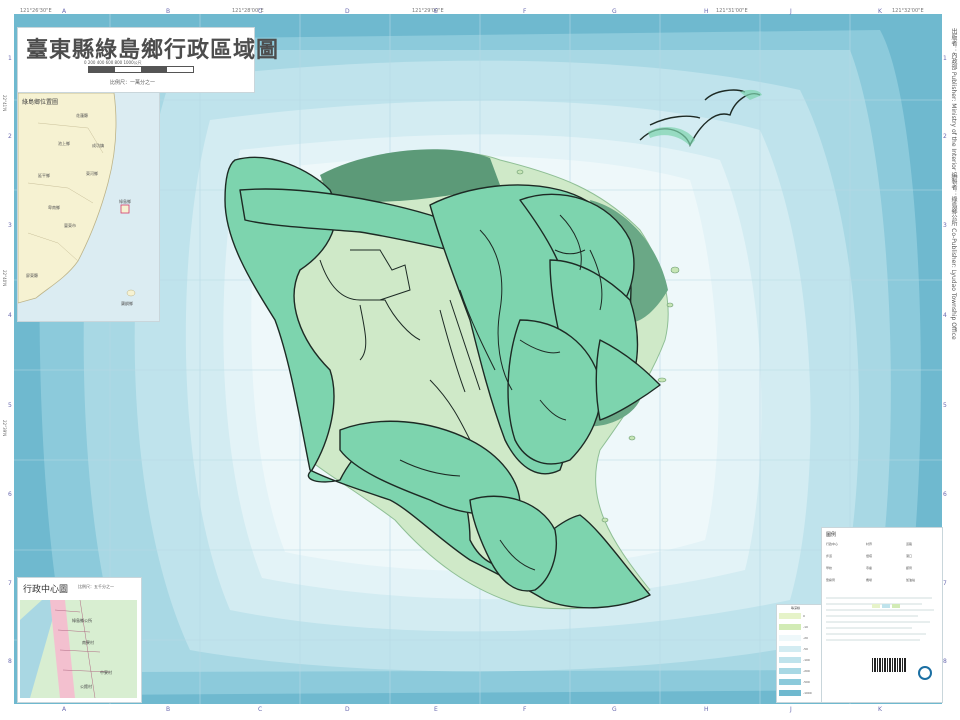  What do you see at coordinates (807, 693) in the screenshot?
I see `depth-label-8: -1000` at bounding box center [807, 693].